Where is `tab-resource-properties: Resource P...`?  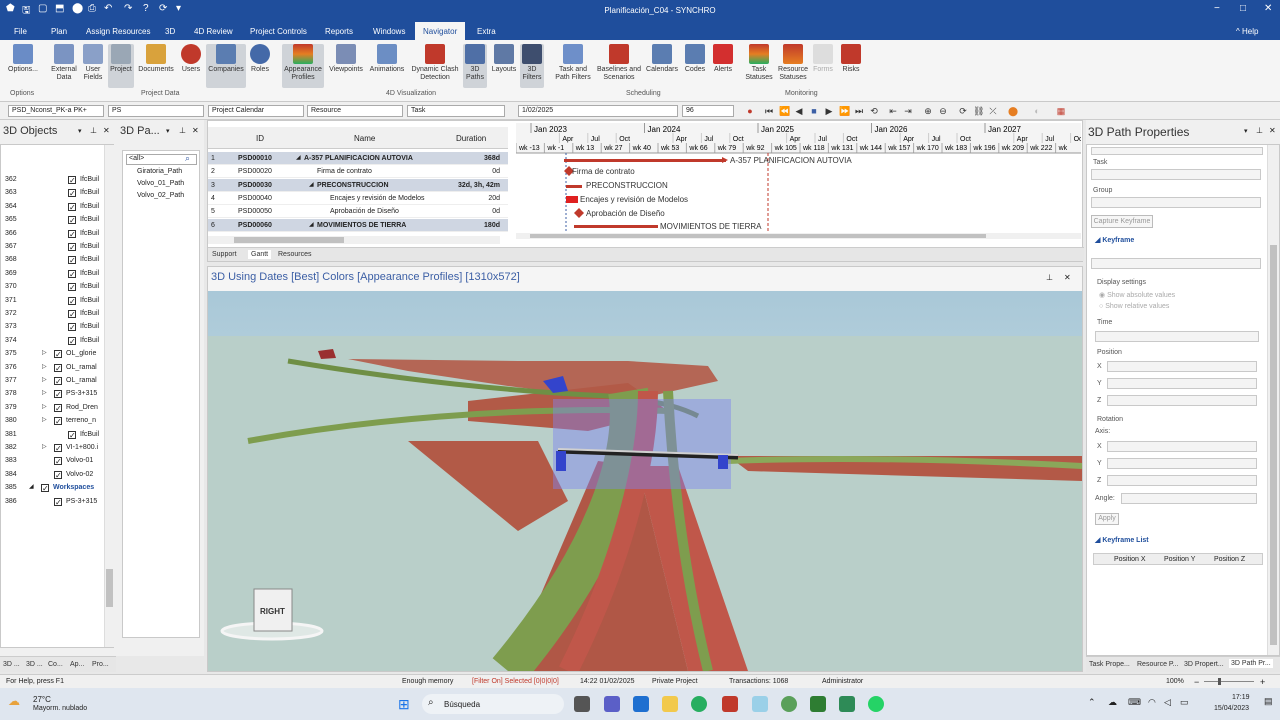
tab-resource-properties: Resource P... is located at coordinates (1158, 664).